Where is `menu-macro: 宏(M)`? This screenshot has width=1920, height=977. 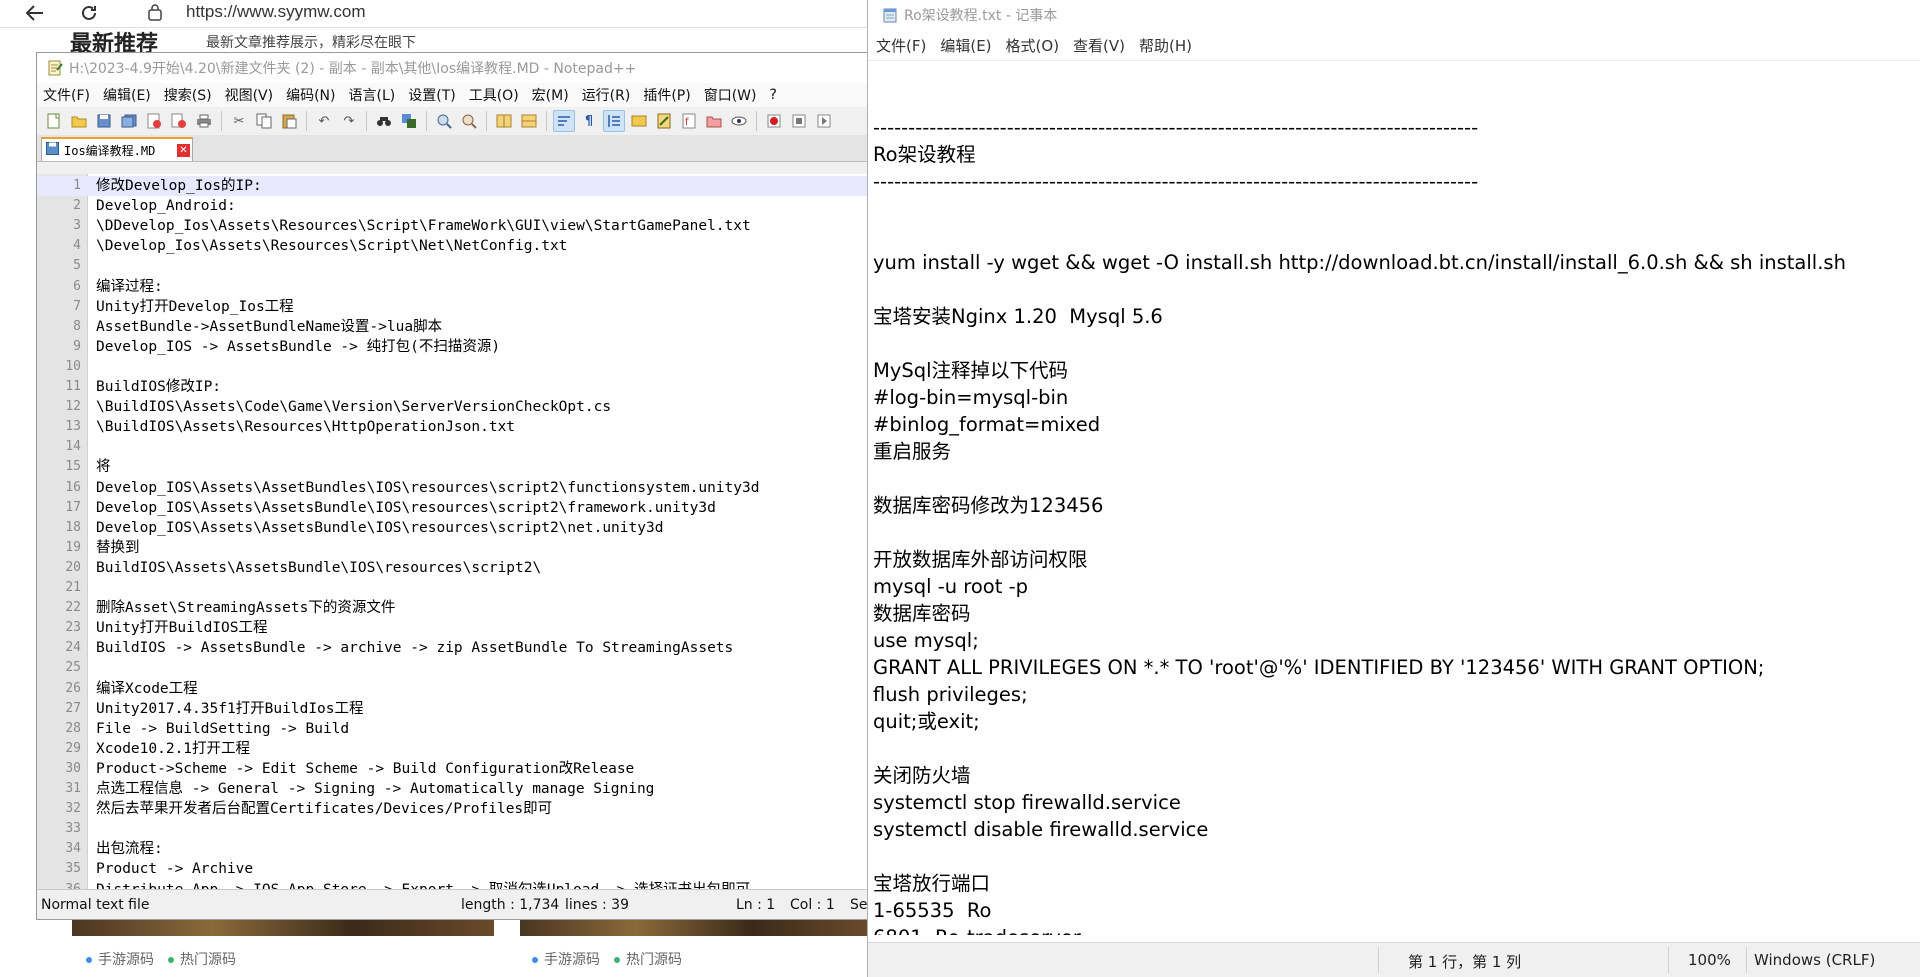
menu-macro: 宏(M) is located at coordinates (550, 95).